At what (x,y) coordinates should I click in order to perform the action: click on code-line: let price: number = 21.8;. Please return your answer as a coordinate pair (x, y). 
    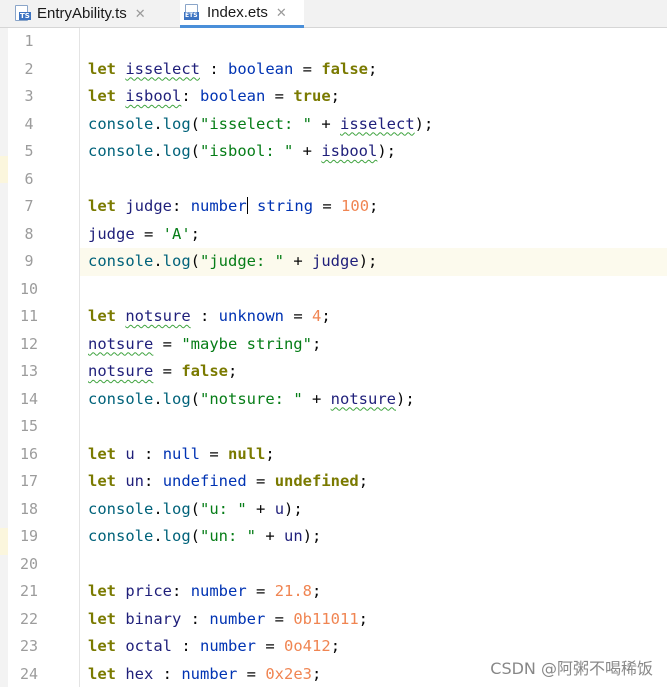
    Looking at the image, I should click on (204, 592).